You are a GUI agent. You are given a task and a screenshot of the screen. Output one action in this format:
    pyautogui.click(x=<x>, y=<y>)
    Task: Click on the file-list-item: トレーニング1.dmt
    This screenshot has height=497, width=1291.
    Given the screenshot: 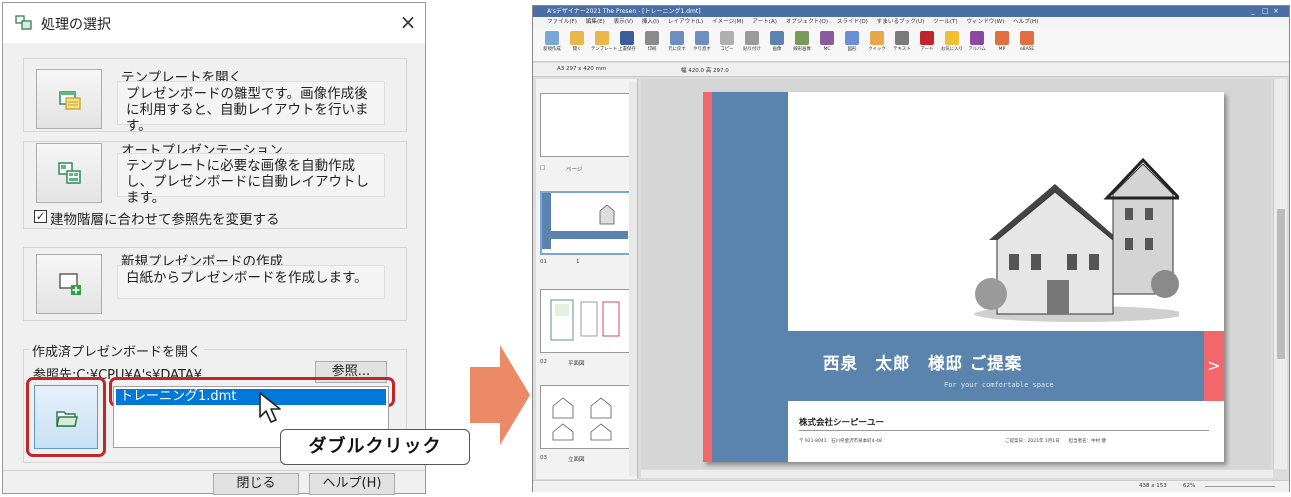 What is the action you would take?
    pyautogui.click(x=251, y=397)
    